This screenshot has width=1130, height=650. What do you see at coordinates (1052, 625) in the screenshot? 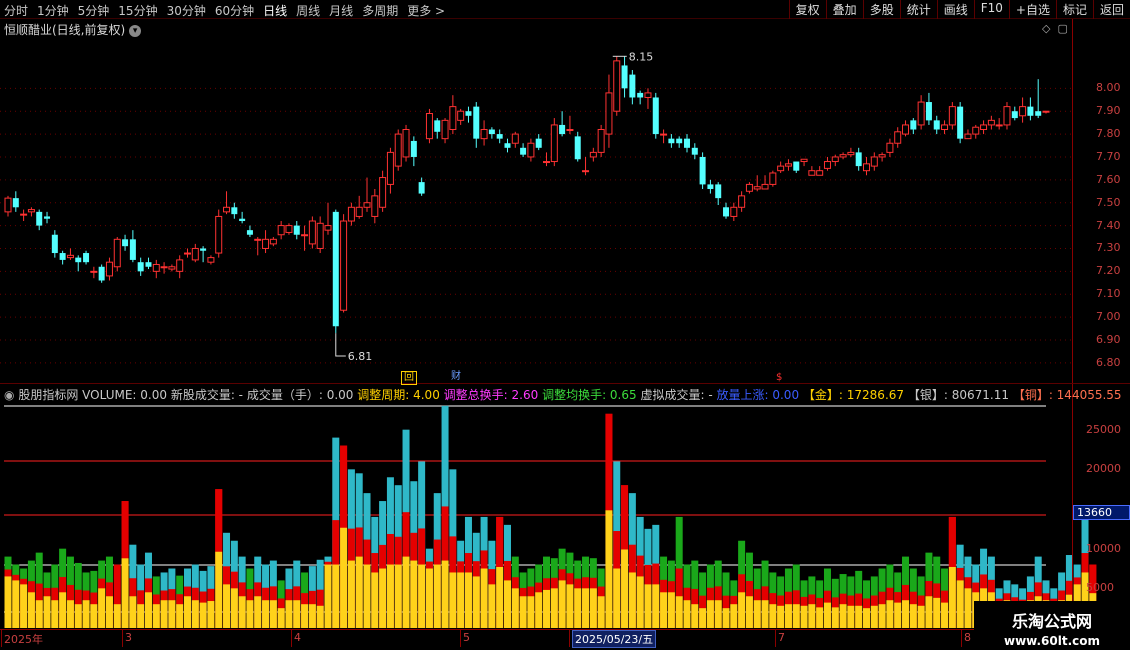
I see `watermark: 乐淘公式网 www.60lt.com` at bounding box center [1052, 625].